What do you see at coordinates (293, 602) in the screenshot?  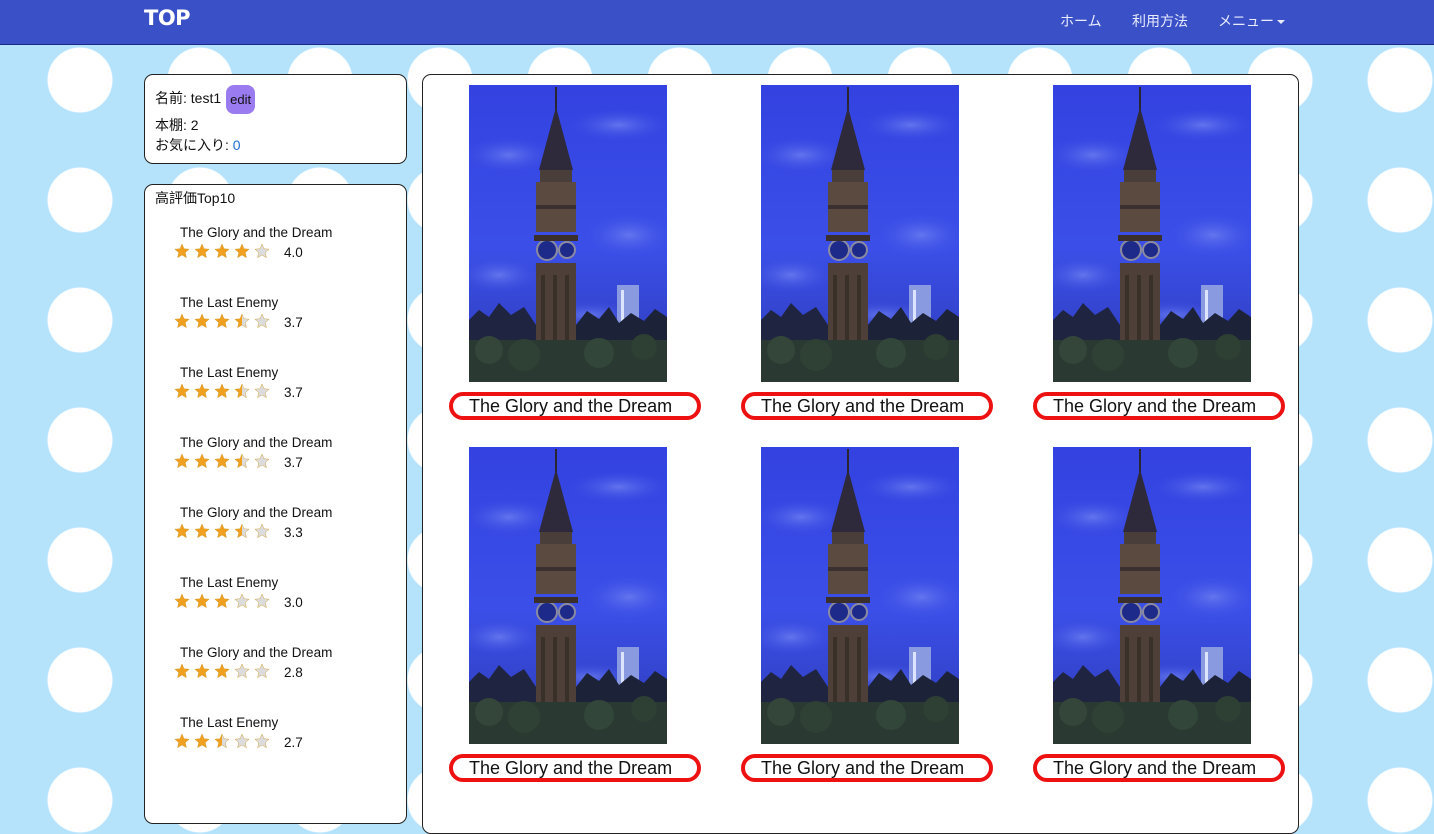 I see `ranking-item-score: 3.0` at bounding box center [293, 602].